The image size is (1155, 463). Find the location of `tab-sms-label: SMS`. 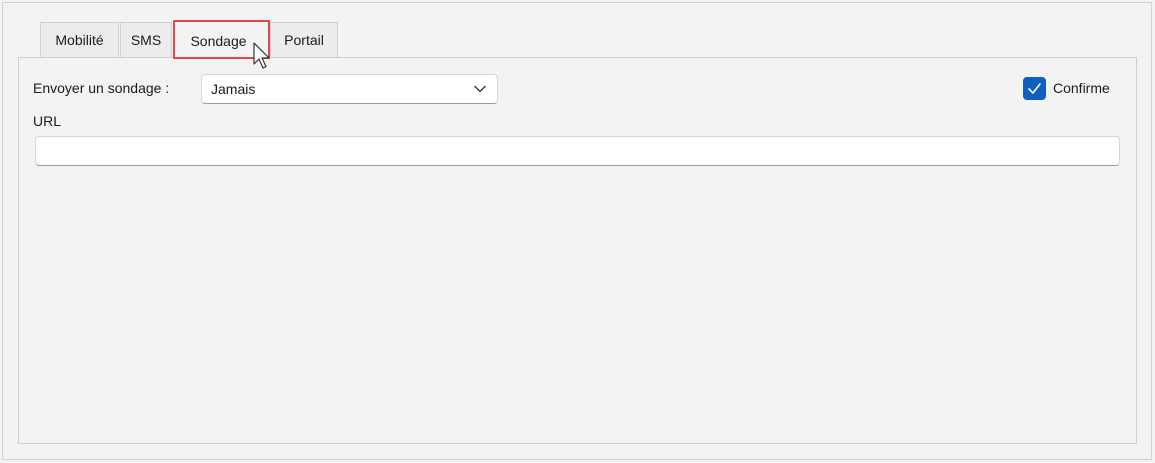

tab-sms-label: SMS is located at coordinates (146, 40).